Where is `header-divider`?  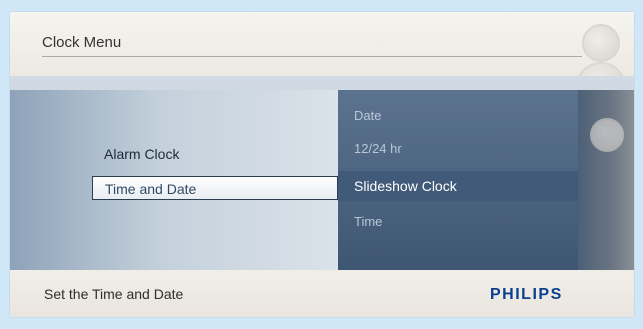 header-divider is located at coordinates (312, 56).